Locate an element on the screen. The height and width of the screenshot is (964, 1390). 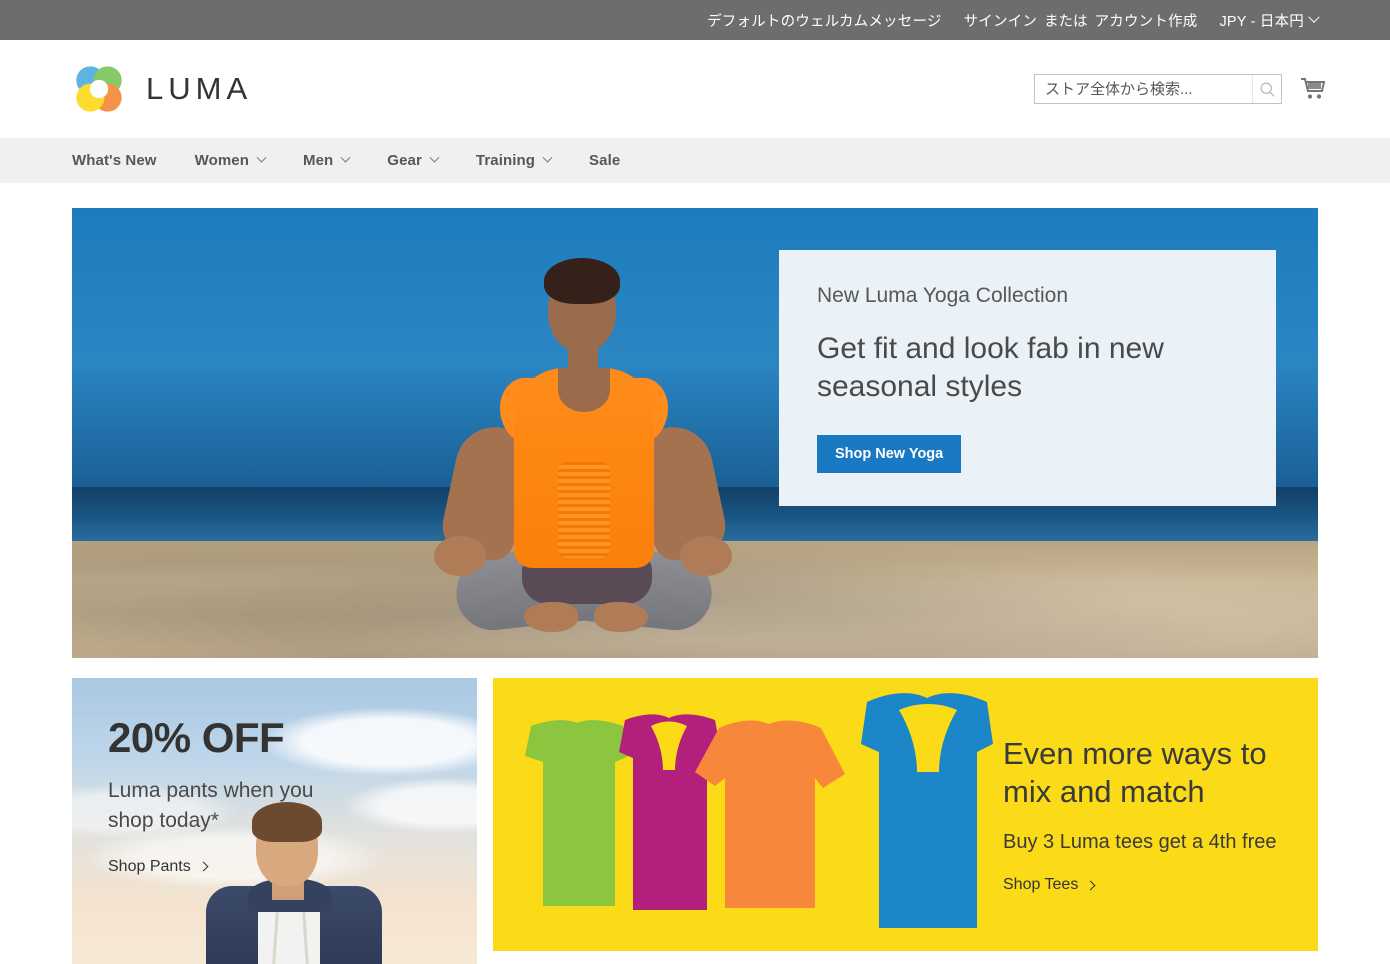
search-box is located at coordinates (1158, 89).